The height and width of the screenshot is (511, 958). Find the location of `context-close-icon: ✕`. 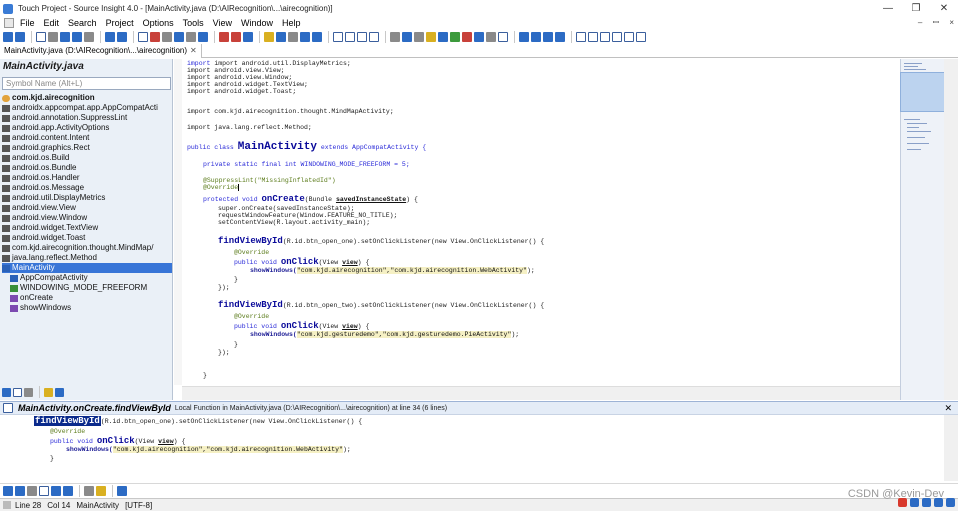

context-close-icon: ✕ is located at coordinates (948, 408).